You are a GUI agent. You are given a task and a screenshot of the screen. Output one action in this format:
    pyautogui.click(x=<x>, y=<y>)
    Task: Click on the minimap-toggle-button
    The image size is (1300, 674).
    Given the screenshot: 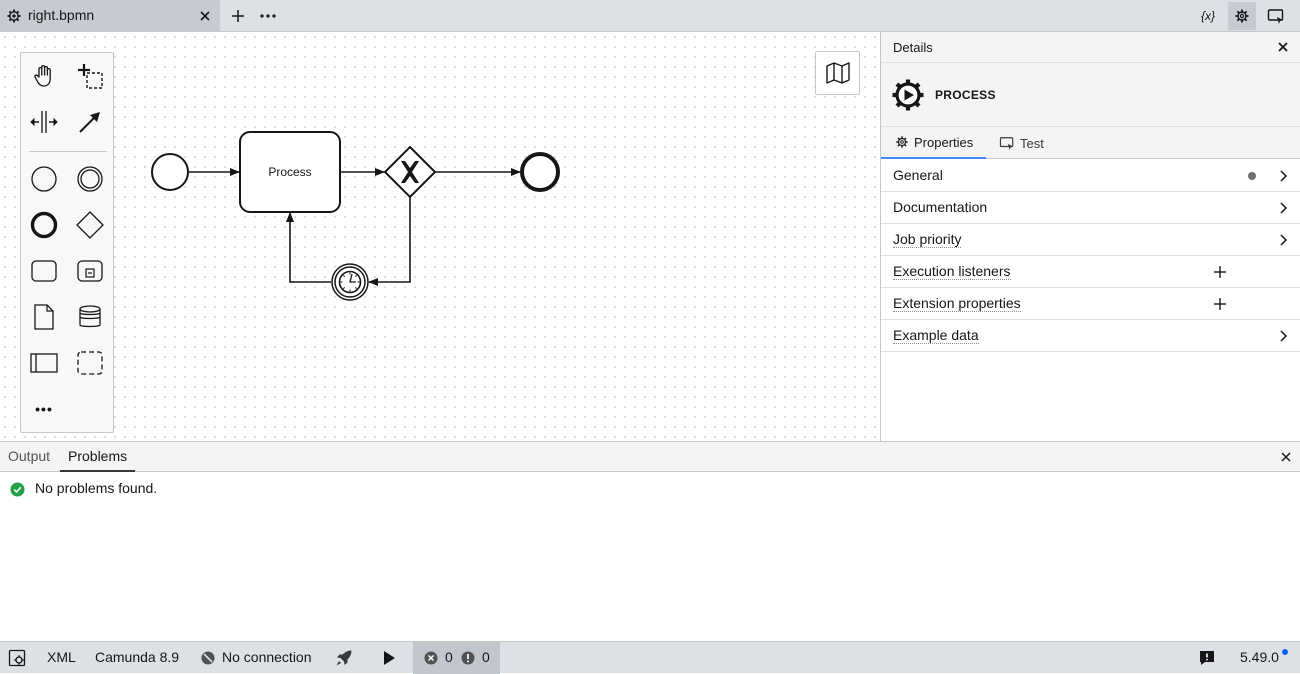 What is the action you would take?
    pyautogui.click(x=837, y=73)
    